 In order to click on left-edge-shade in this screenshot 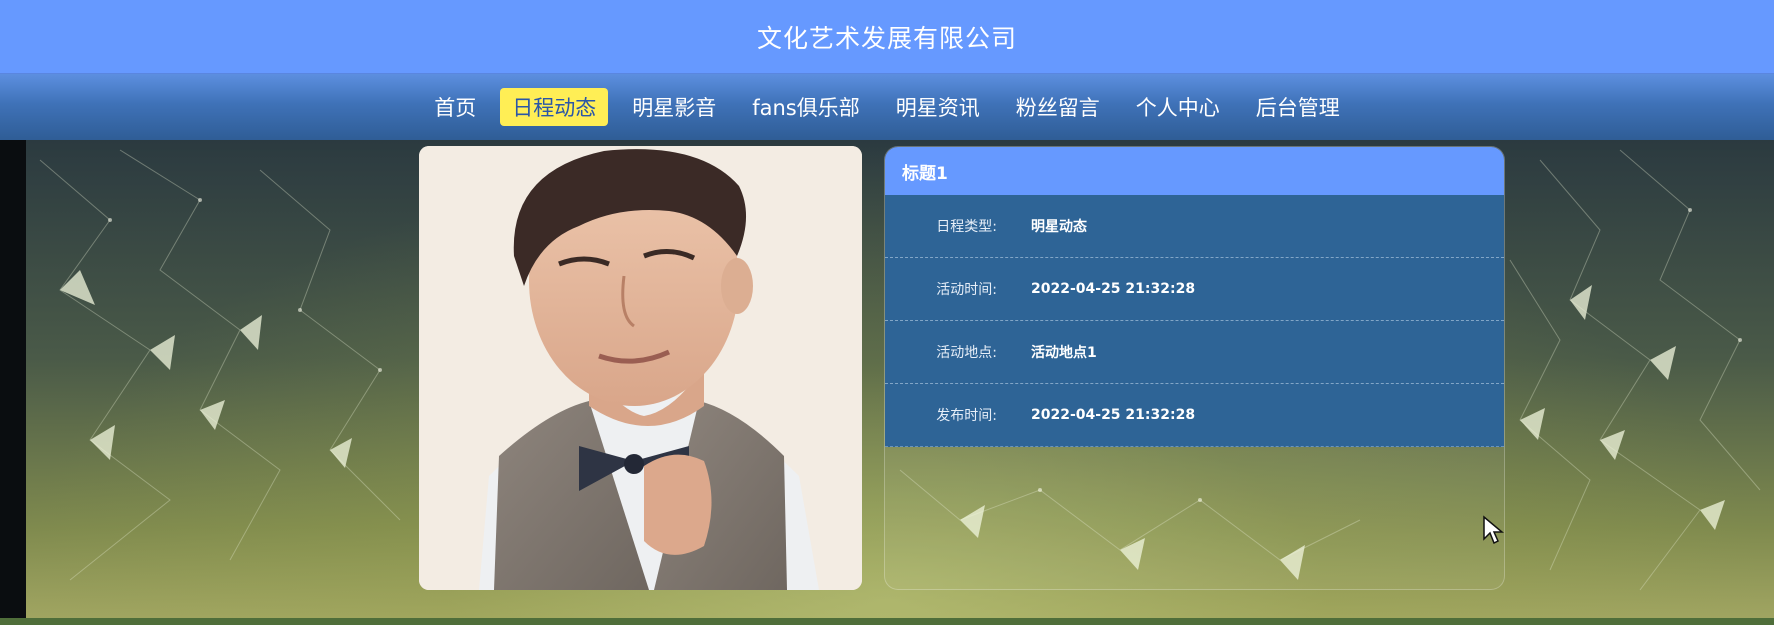, I will do `click(13, 382)`.